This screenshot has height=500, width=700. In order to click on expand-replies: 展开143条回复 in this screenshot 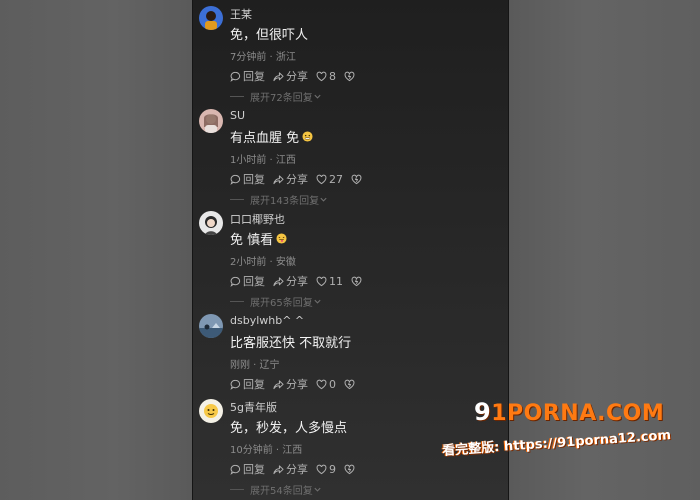, I will do `click(279, 199)`.